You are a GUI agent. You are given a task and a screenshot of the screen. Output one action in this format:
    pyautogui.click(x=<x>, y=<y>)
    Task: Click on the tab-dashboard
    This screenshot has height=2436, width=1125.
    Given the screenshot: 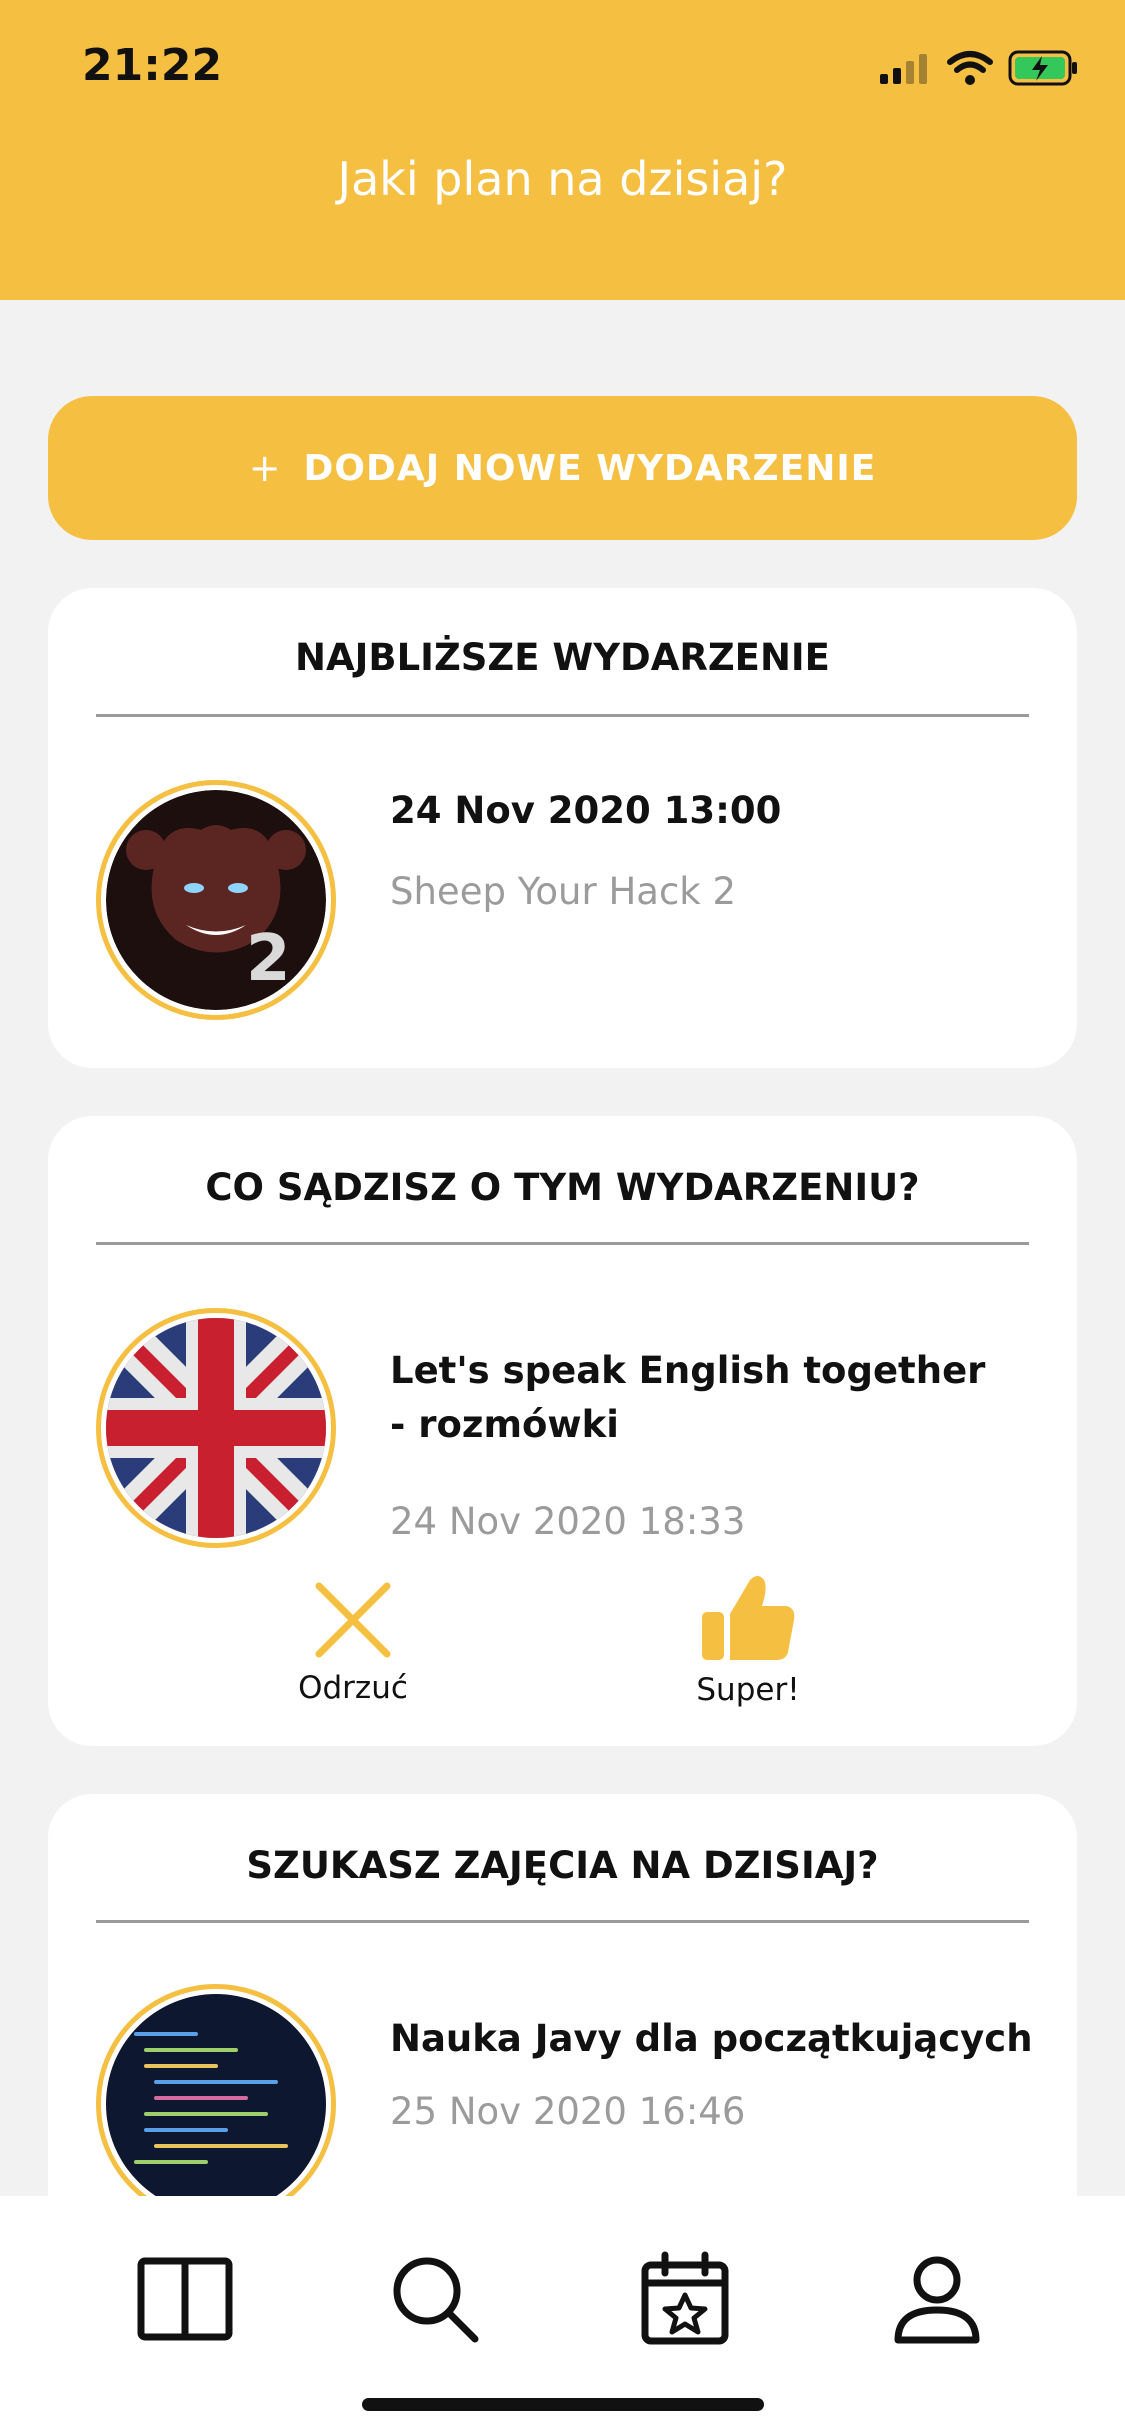 What is the action you would take?
    pyautogui.click(x=185, y=2299)
    